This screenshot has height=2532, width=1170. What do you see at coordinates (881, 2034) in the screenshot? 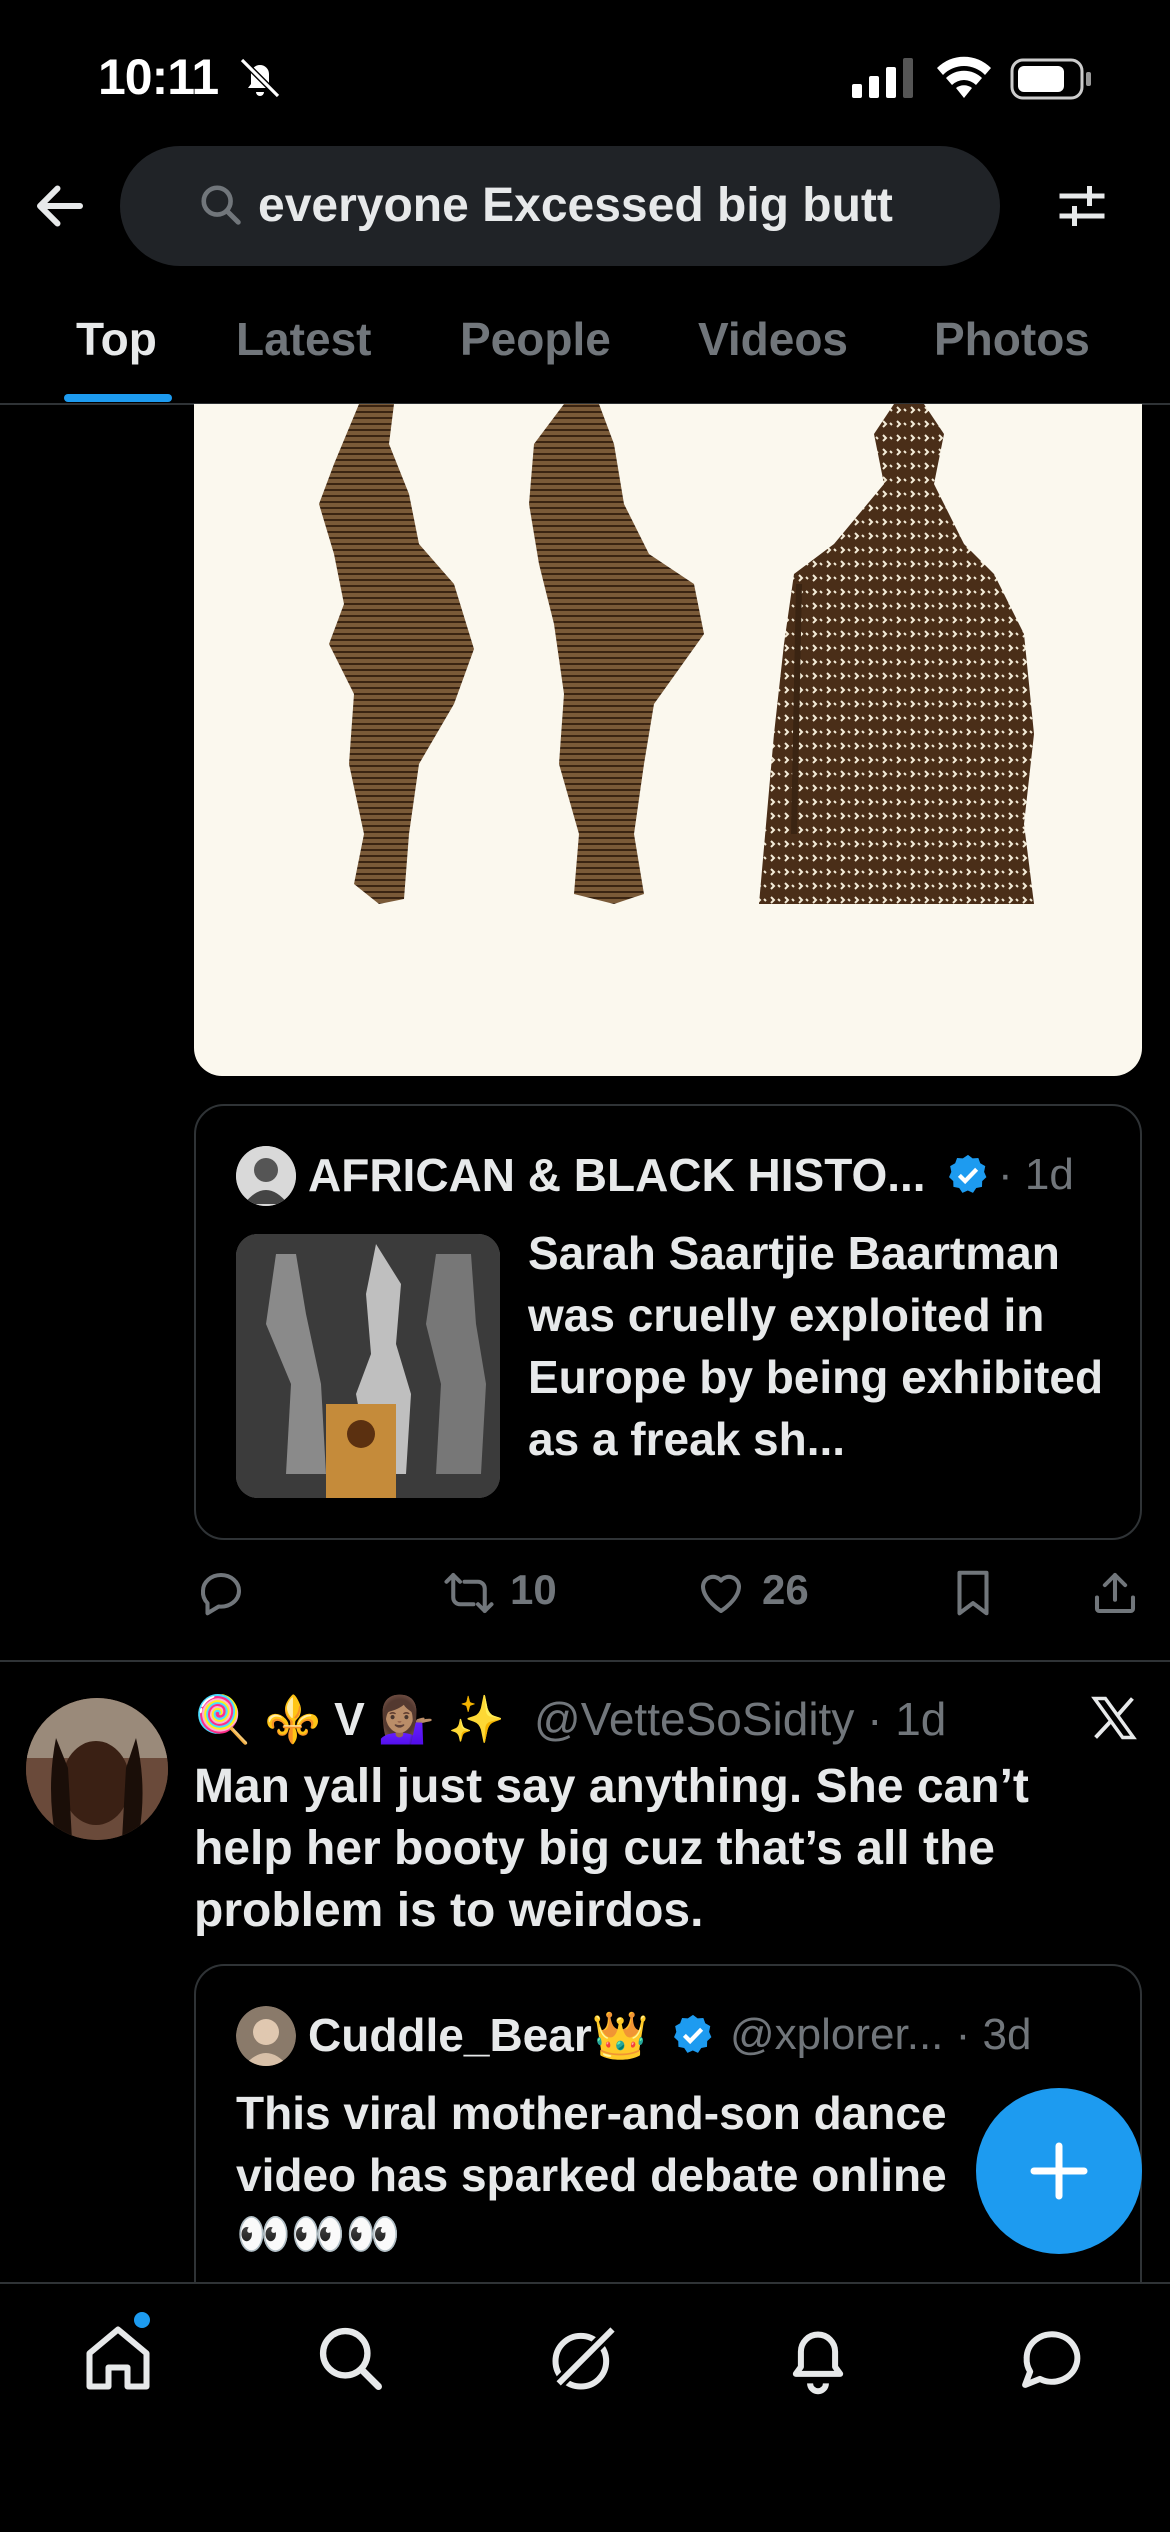
I see `quoted-tweet-handle-time: @xplorer... · 3d` at bounding box center [881, 2034].